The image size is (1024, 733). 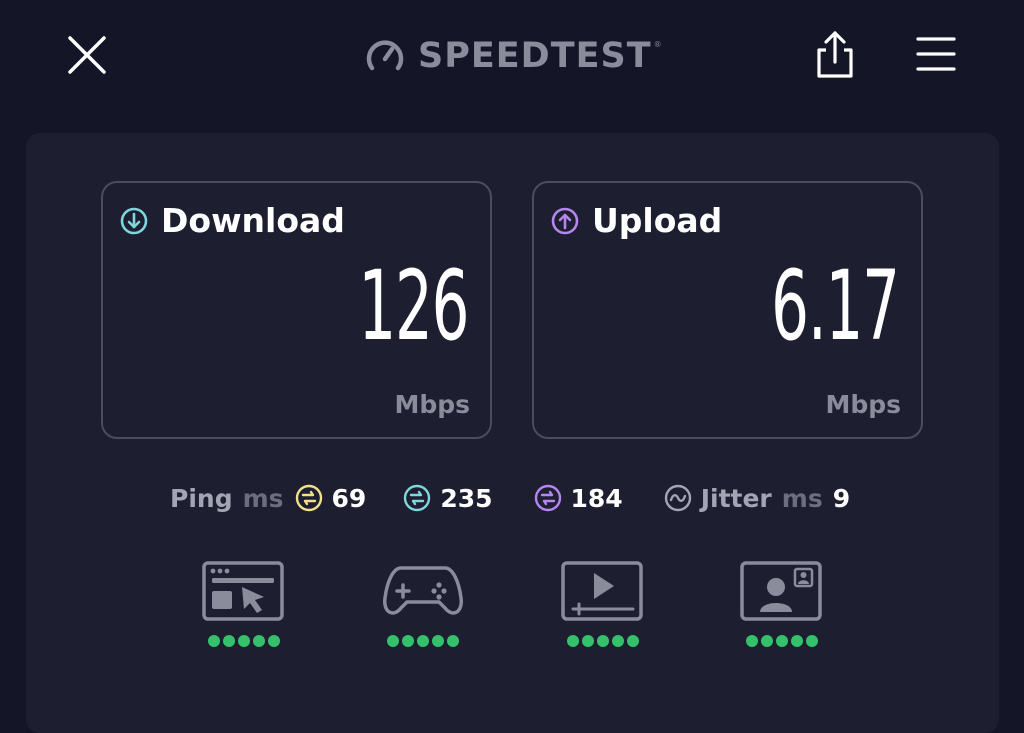 I want to click on download-value: 126, so click(x=413, y=306).